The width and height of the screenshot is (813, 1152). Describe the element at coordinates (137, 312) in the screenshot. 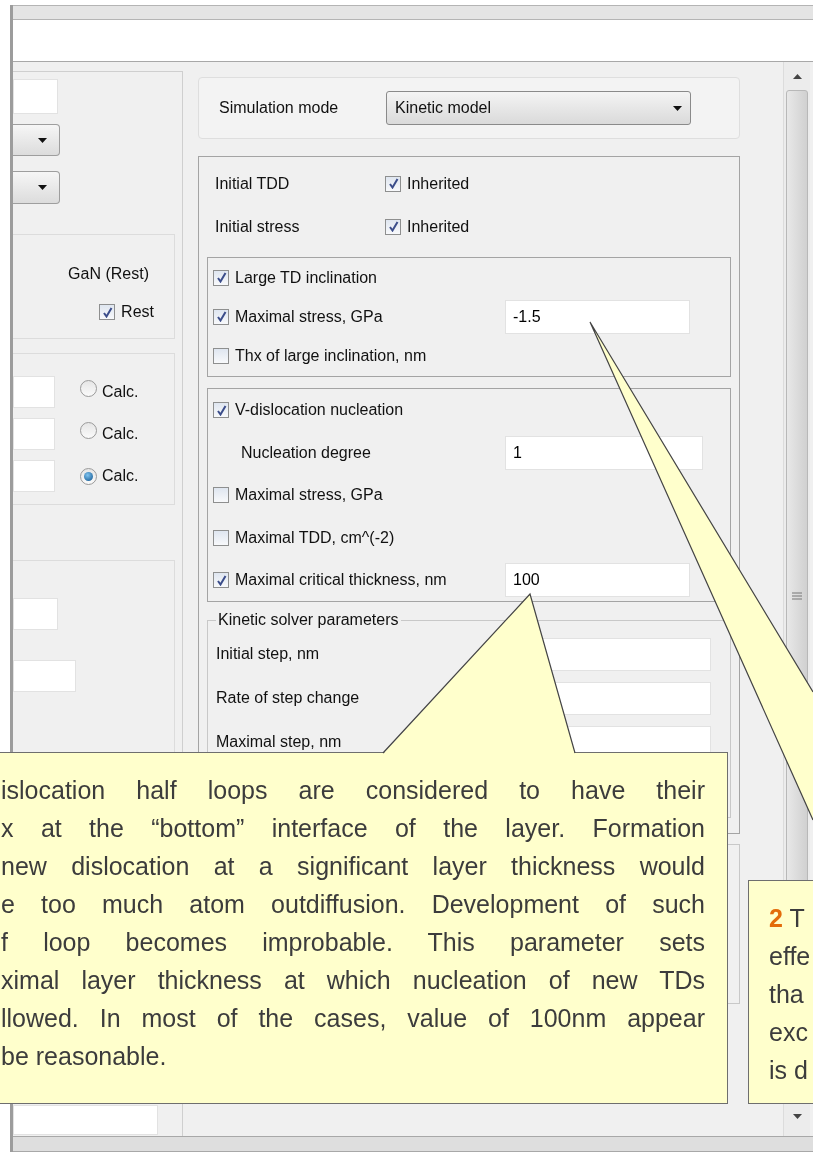

I see `checkbox-label: Rest` at that location.